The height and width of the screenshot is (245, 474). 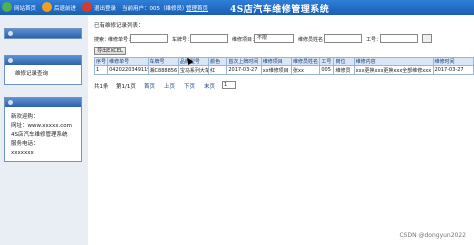 I want to click on news-line: 4S店汽车维修管理系统, so click(x=39, y=135).